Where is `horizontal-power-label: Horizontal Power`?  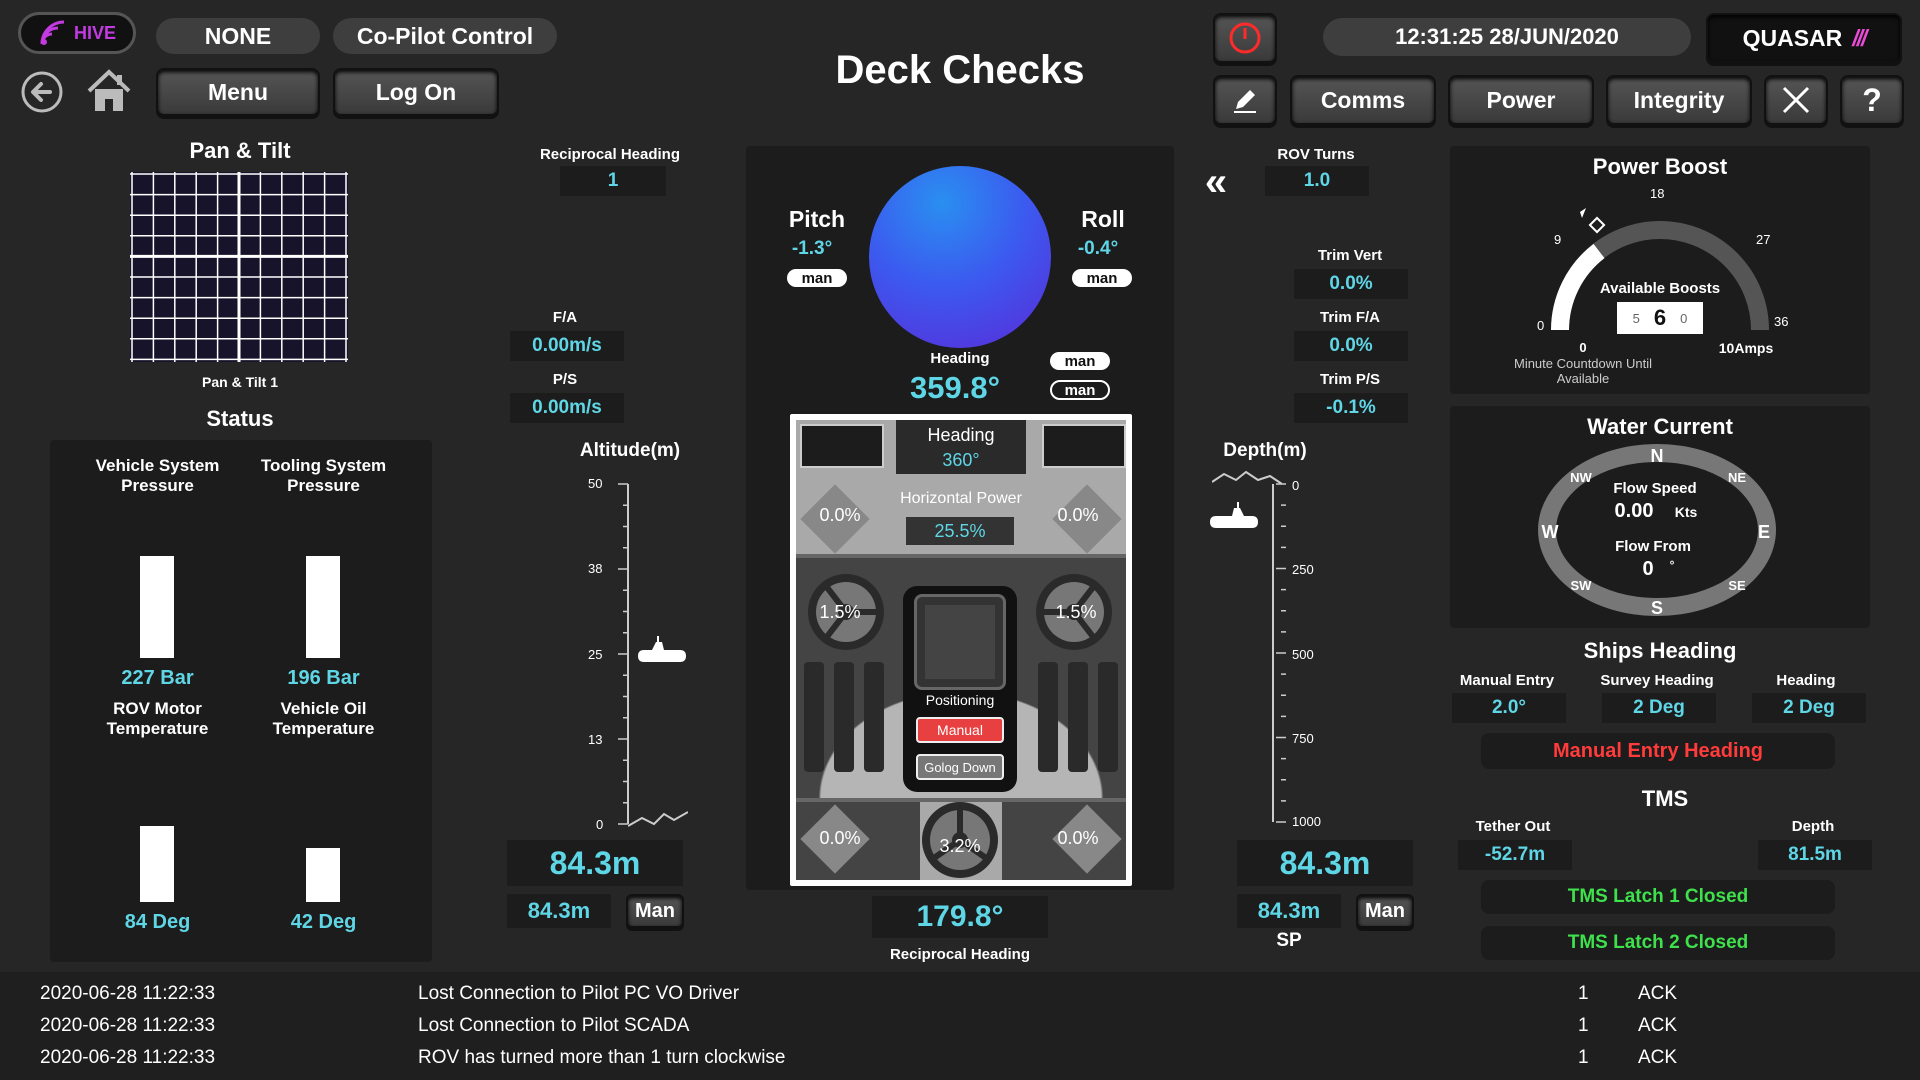 horizontal-power-label: Horizontal Power is located at coordinates (961, 498).